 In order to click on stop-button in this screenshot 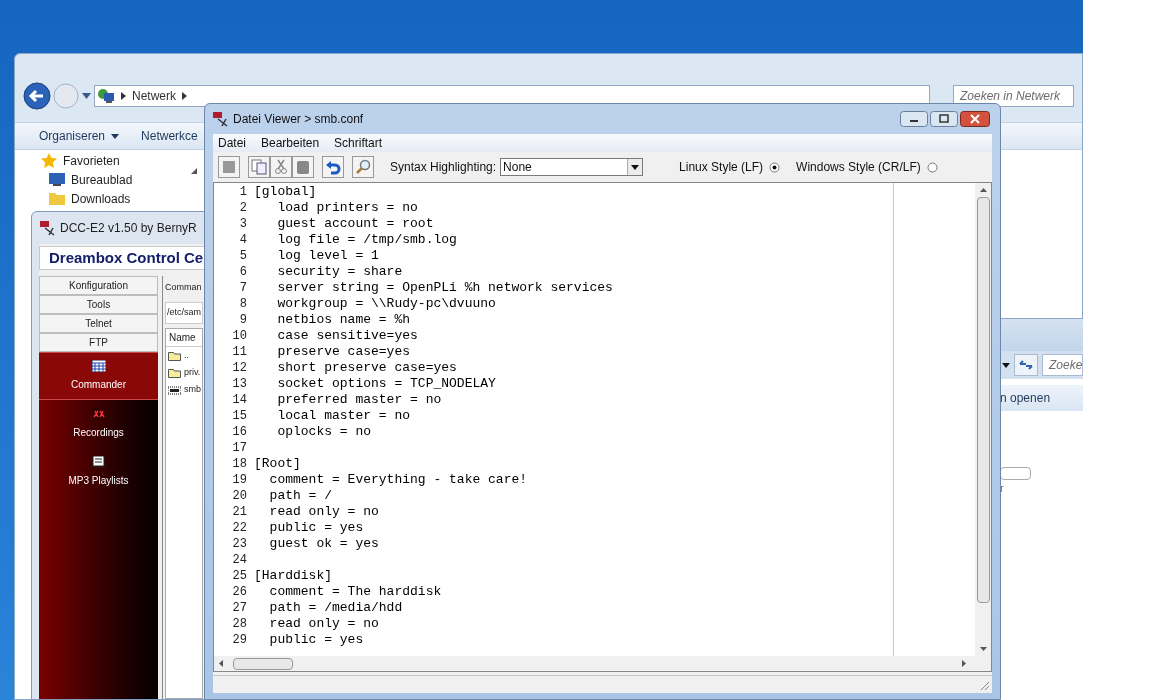, I will do `click(229, 167)`.